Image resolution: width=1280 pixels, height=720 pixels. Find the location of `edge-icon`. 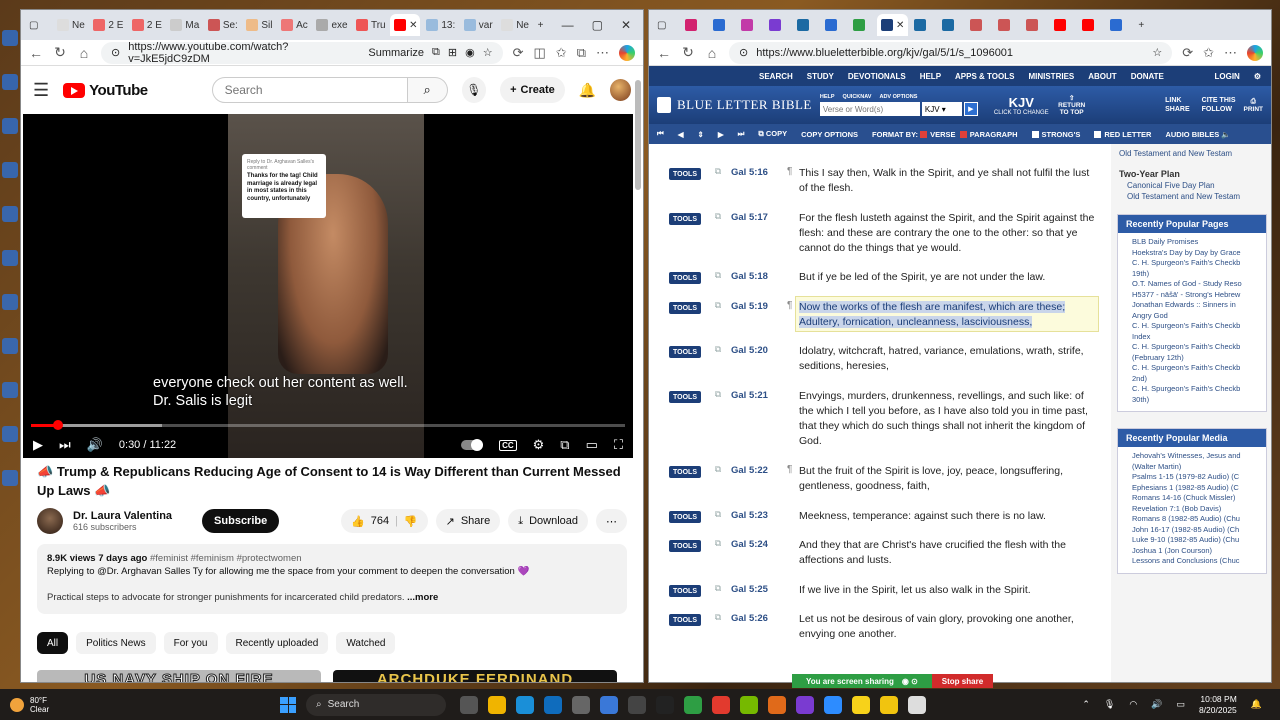

edge-icon is located at coordinates (525, 704).